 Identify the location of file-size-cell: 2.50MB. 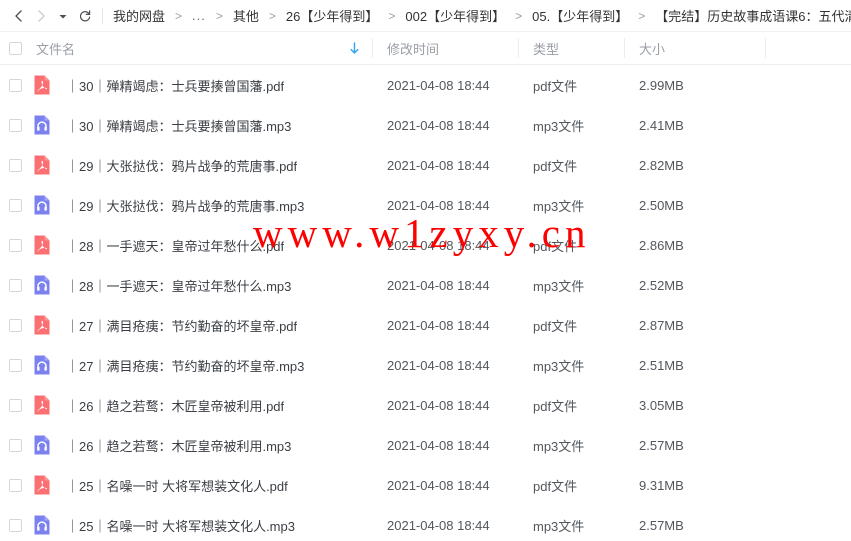
(661, 205).